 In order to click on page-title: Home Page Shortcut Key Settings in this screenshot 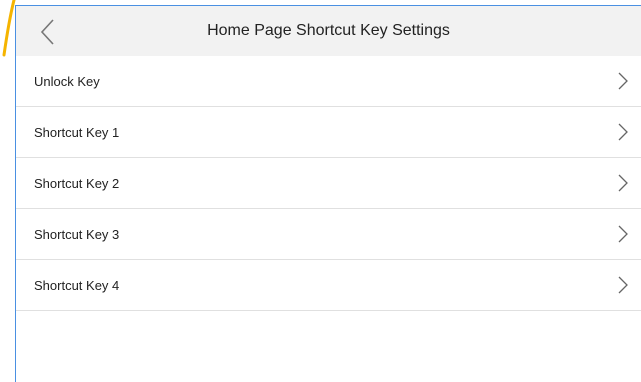, I will do `click(328, 30)`.